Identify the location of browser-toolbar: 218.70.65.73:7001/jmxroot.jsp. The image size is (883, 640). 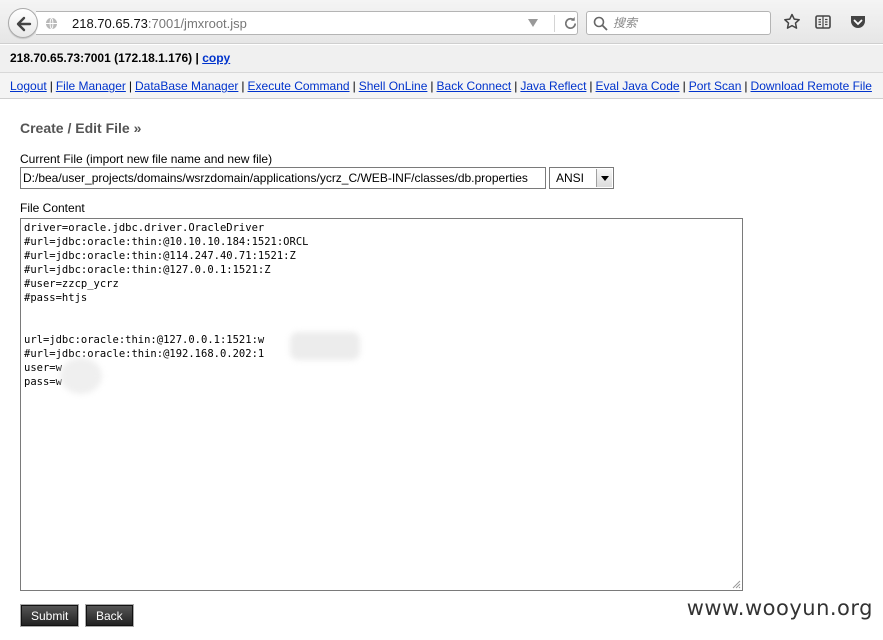
(441, 22).